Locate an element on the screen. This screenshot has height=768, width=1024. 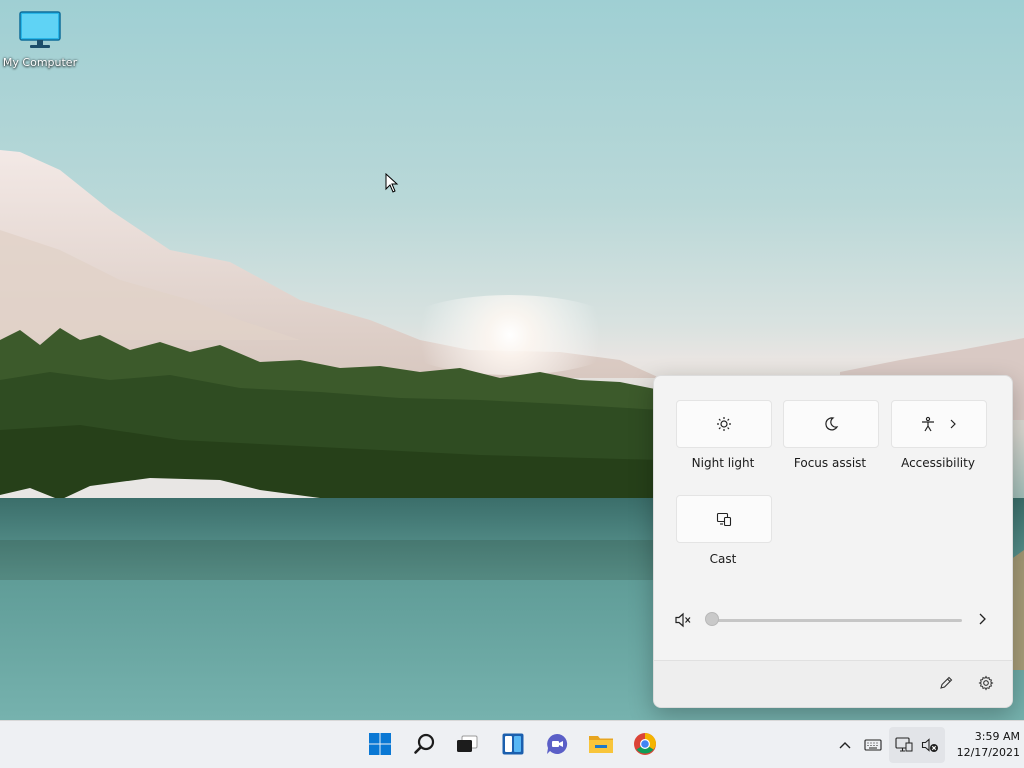
cast-icon is located at coordinates (724, 519).